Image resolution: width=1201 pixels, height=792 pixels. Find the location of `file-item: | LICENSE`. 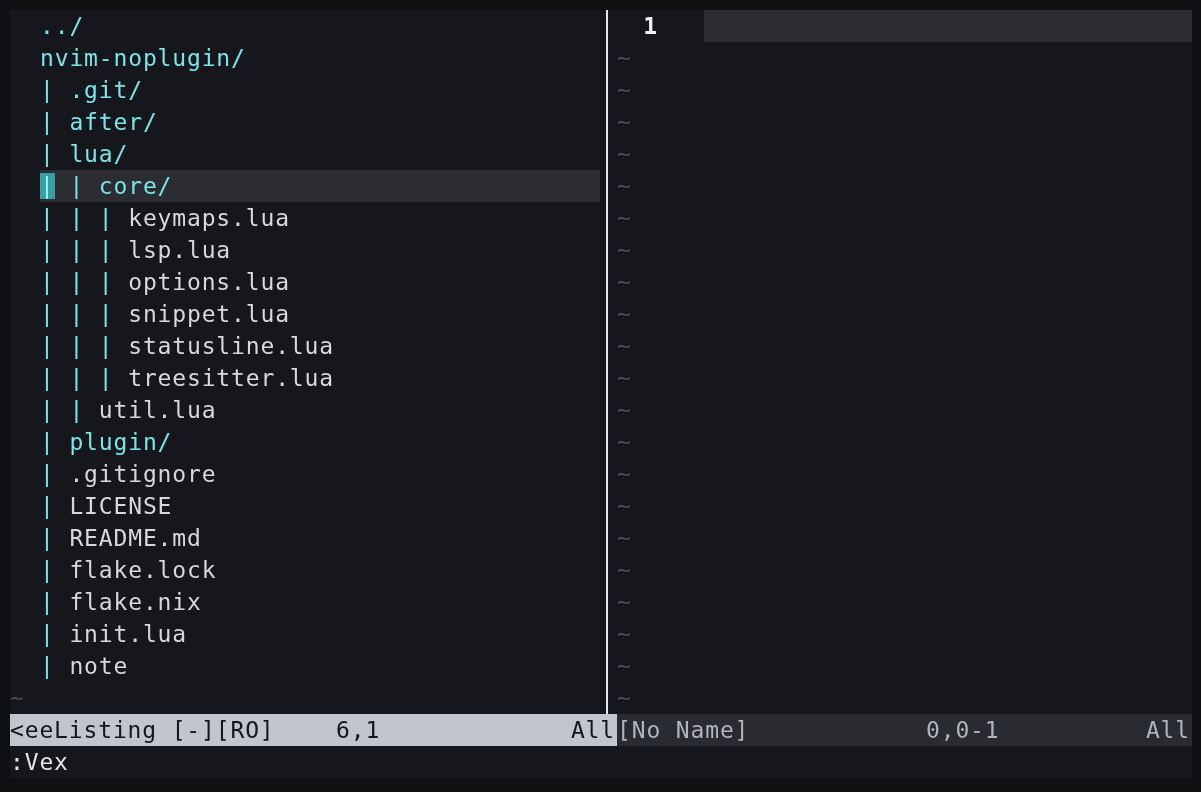

file-item: | LICENSE is located at coordinates (320, 506).